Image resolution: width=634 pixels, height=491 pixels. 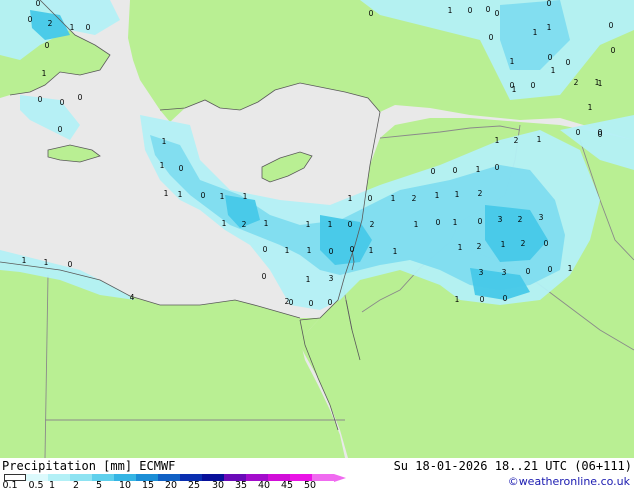 What do you see at coordinates (132, 297) in the screenshot?
I see `precip-value-label: 4` at bounding box center [132, 297].